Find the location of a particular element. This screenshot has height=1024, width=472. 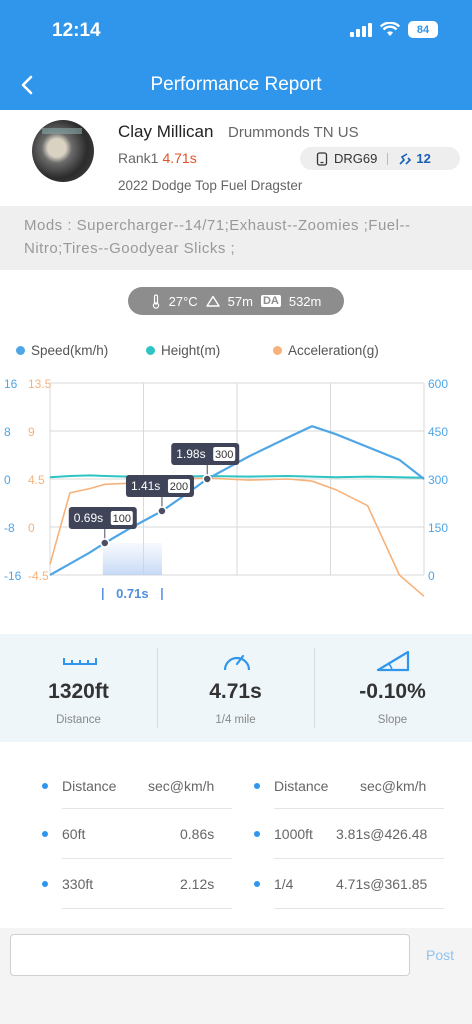

stat-label-slope: Slope is located at coordinates (392, 720).